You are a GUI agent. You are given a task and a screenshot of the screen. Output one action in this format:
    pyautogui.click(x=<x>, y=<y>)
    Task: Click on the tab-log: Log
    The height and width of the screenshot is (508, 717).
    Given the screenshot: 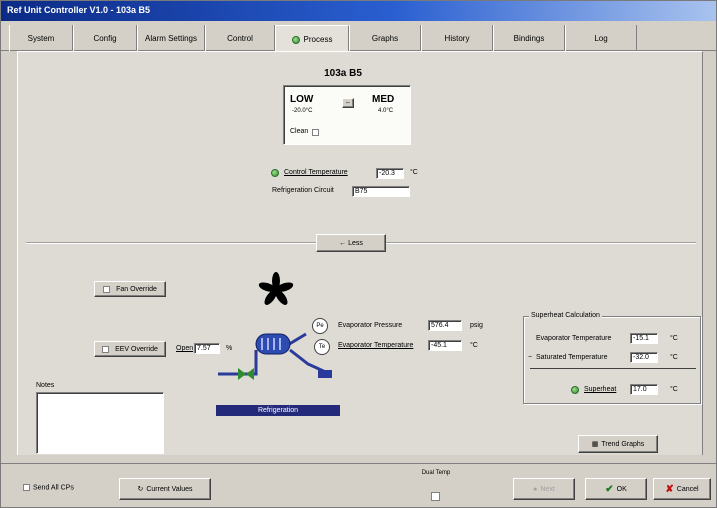 What is the action you would take?
    pyautogui.click(x=601, y=38)
    